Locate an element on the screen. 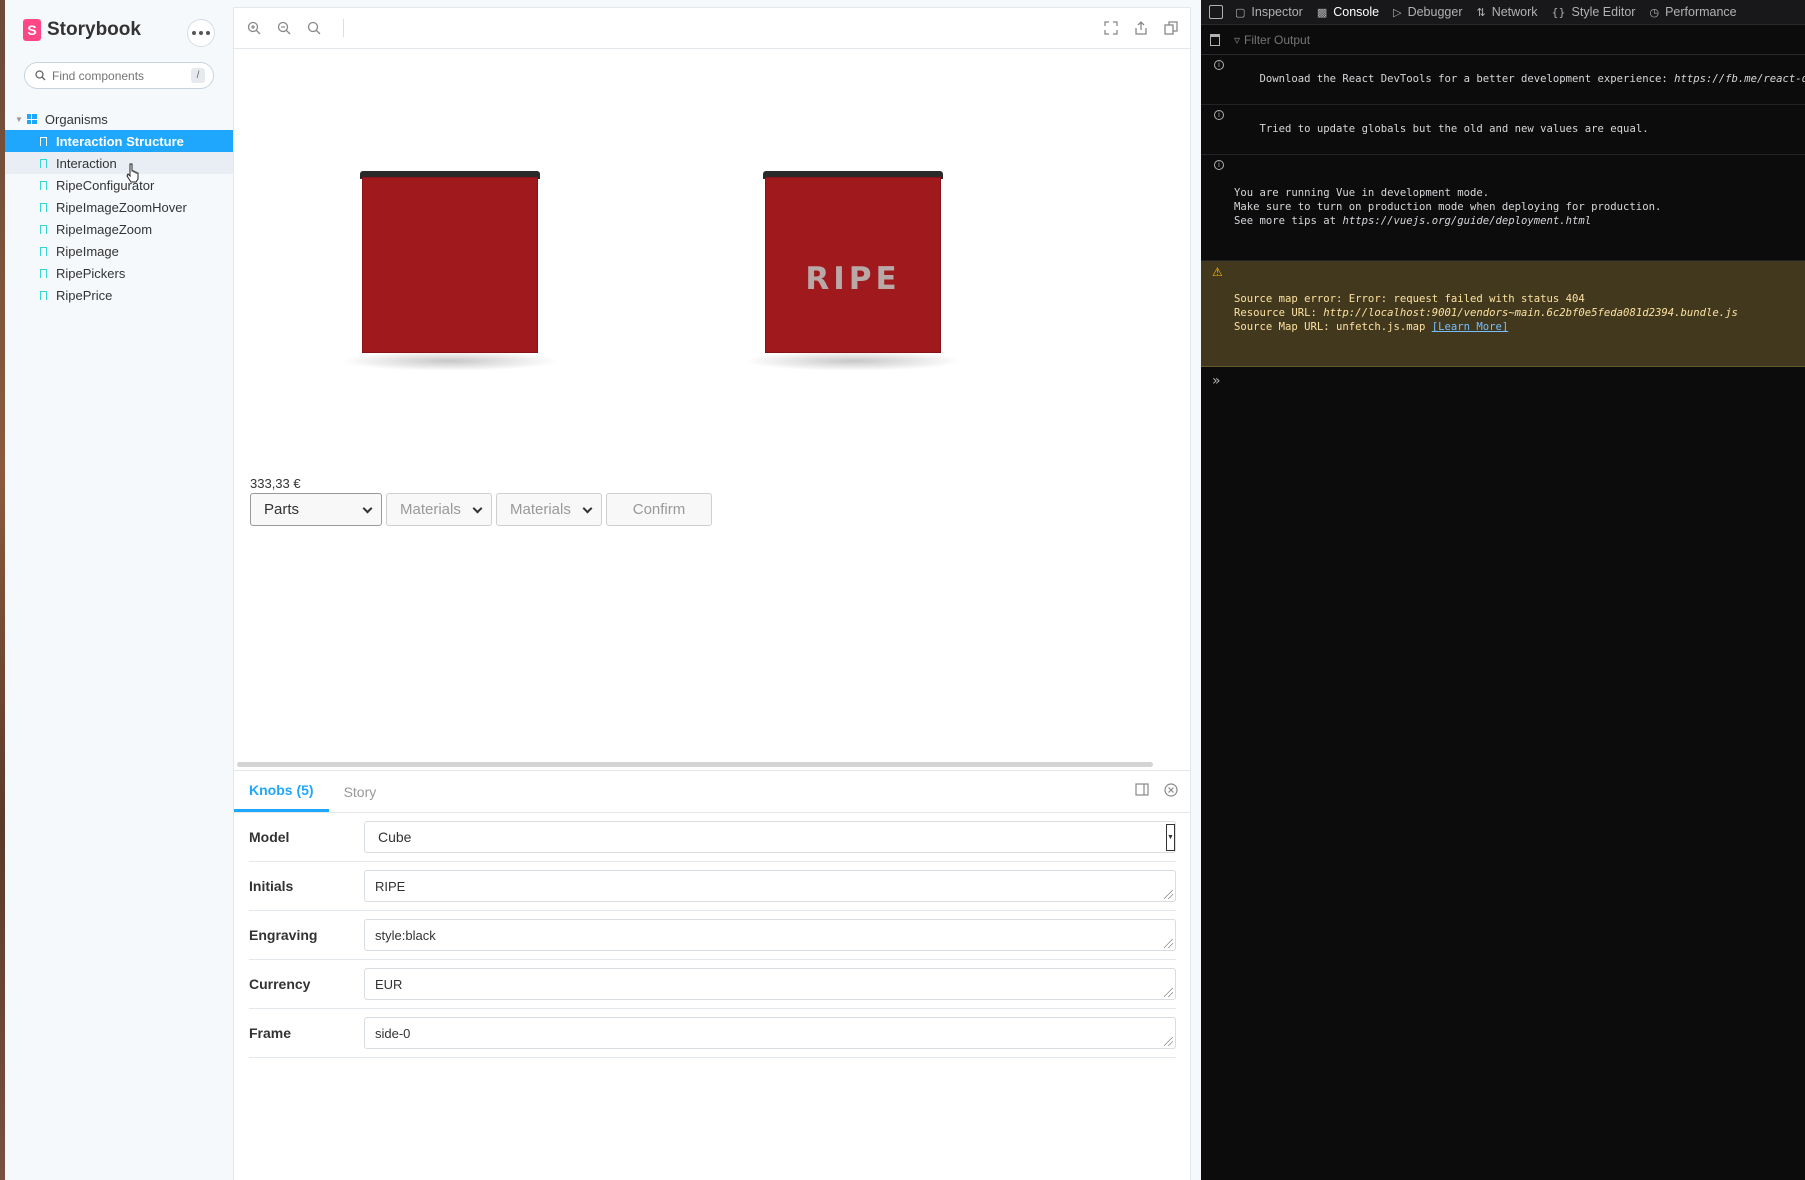 The image size is (1805, 1180). story-item-ripepickers: RipePickers is located at coordinates (119, 273).